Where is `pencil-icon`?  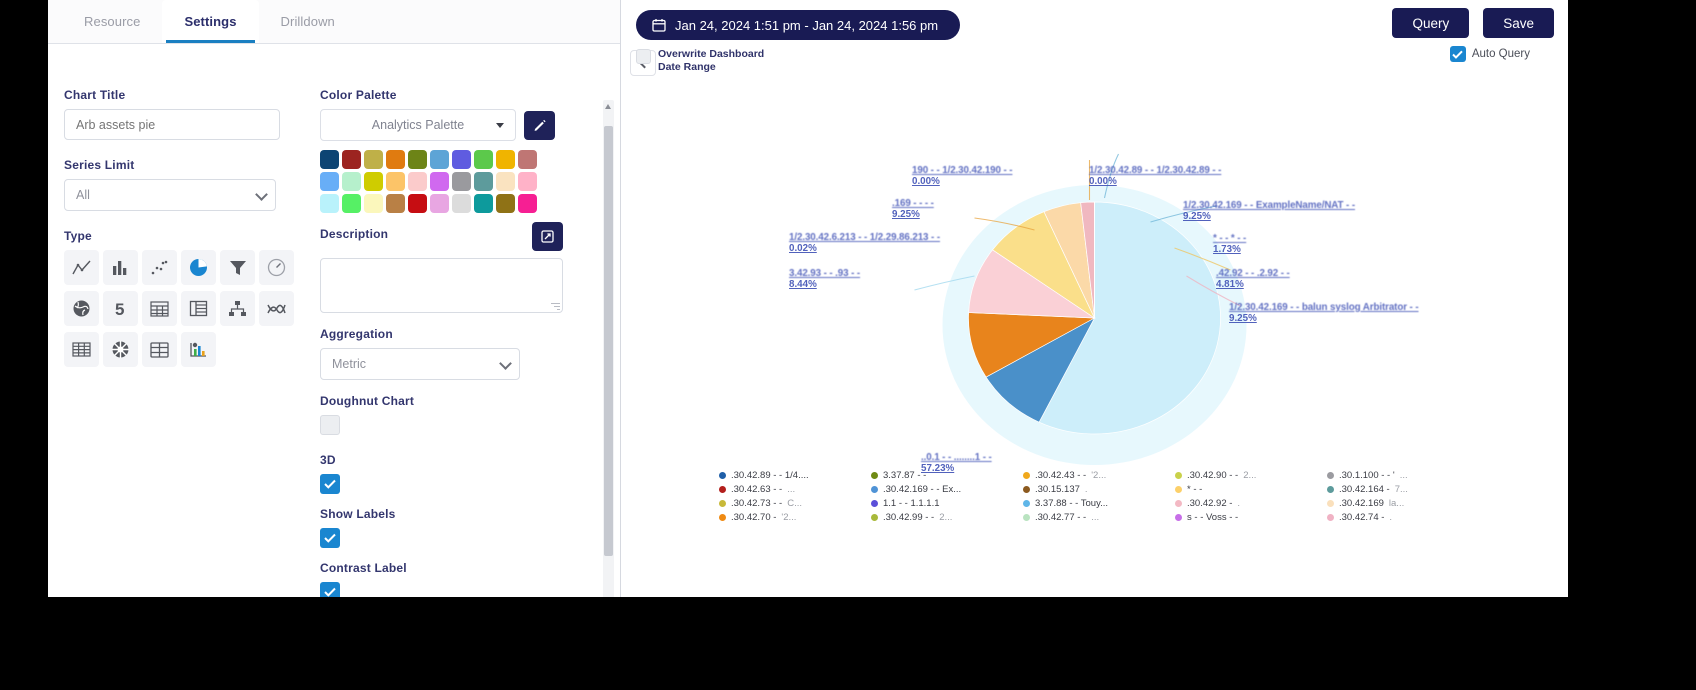
pencil-icon is located at coordinates (539, 125).